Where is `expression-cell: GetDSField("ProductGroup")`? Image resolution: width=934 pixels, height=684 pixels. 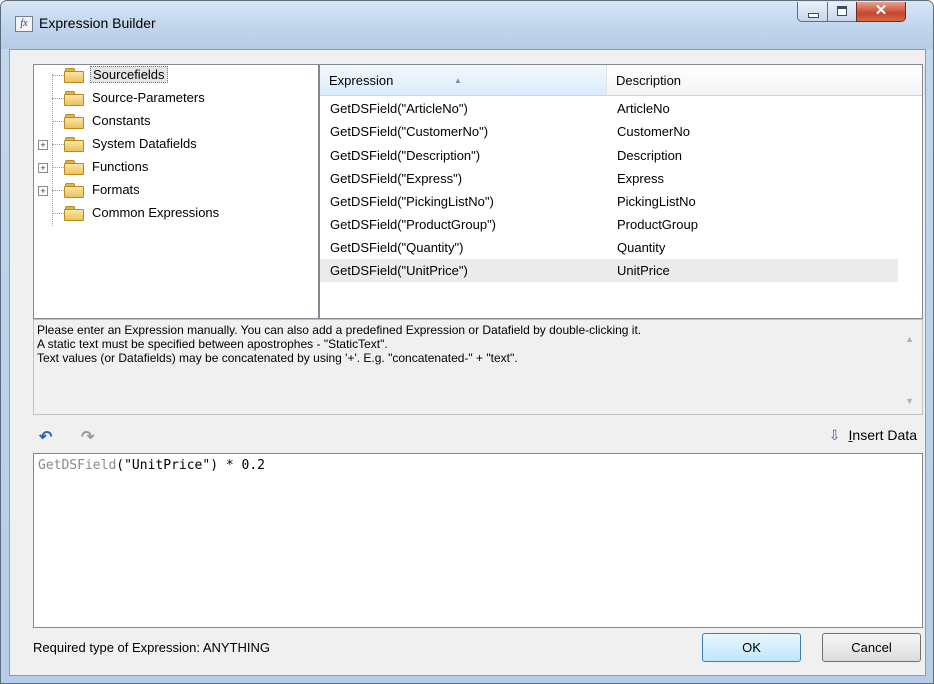 expression-cell: GetDSField("ProductGroup") is located at coordinates (413, 224).